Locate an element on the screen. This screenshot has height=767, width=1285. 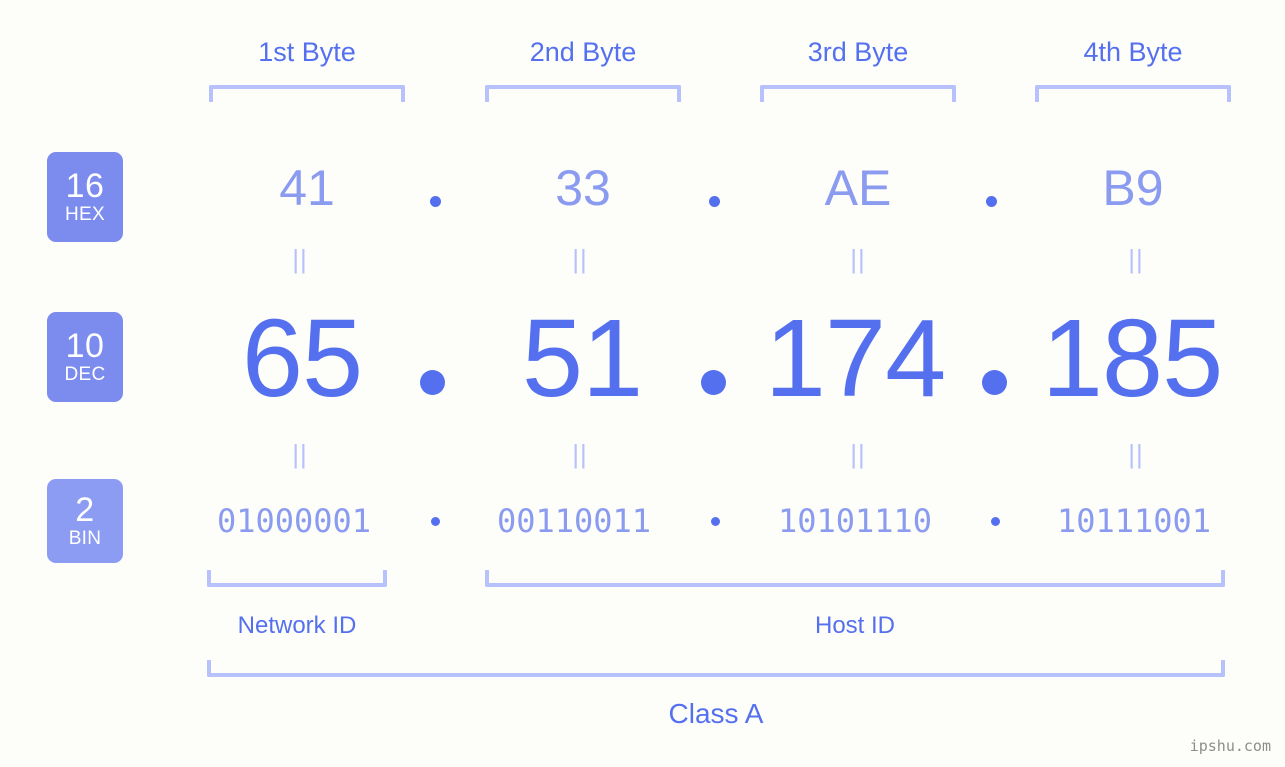
network-id-bracket is located at coordinates (297, 578).